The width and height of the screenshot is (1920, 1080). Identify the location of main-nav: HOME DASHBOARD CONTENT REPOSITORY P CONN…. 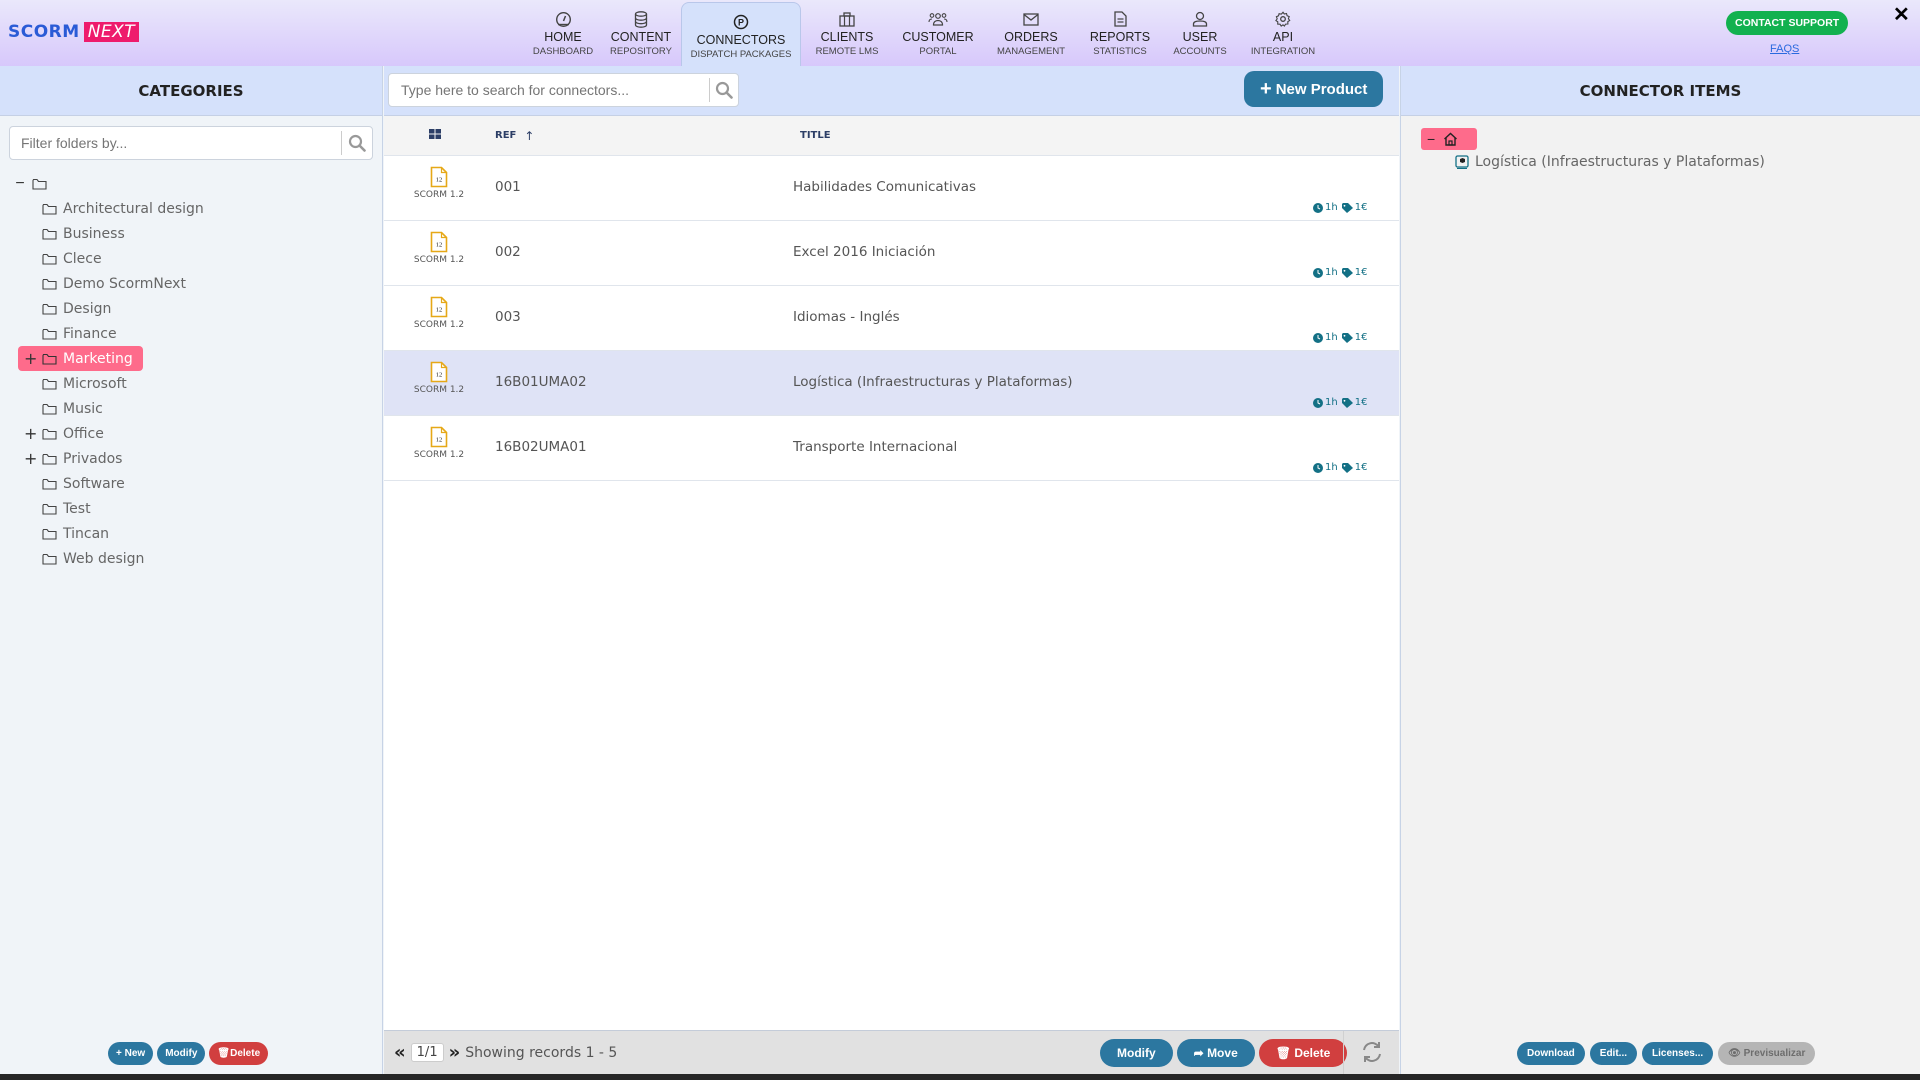
(926, 33).